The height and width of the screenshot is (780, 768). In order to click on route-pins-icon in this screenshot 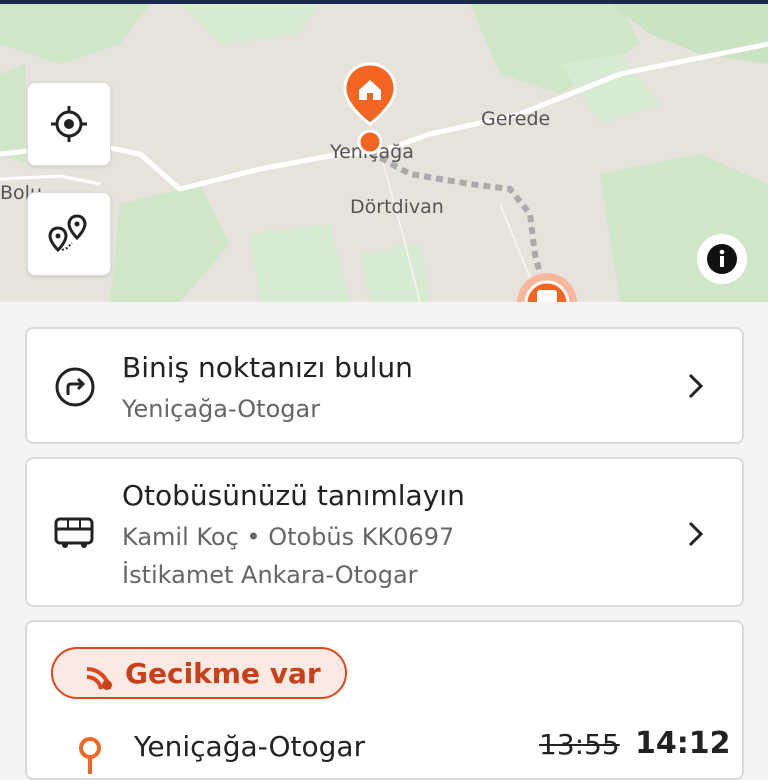, I will do `click(67, 233)`.